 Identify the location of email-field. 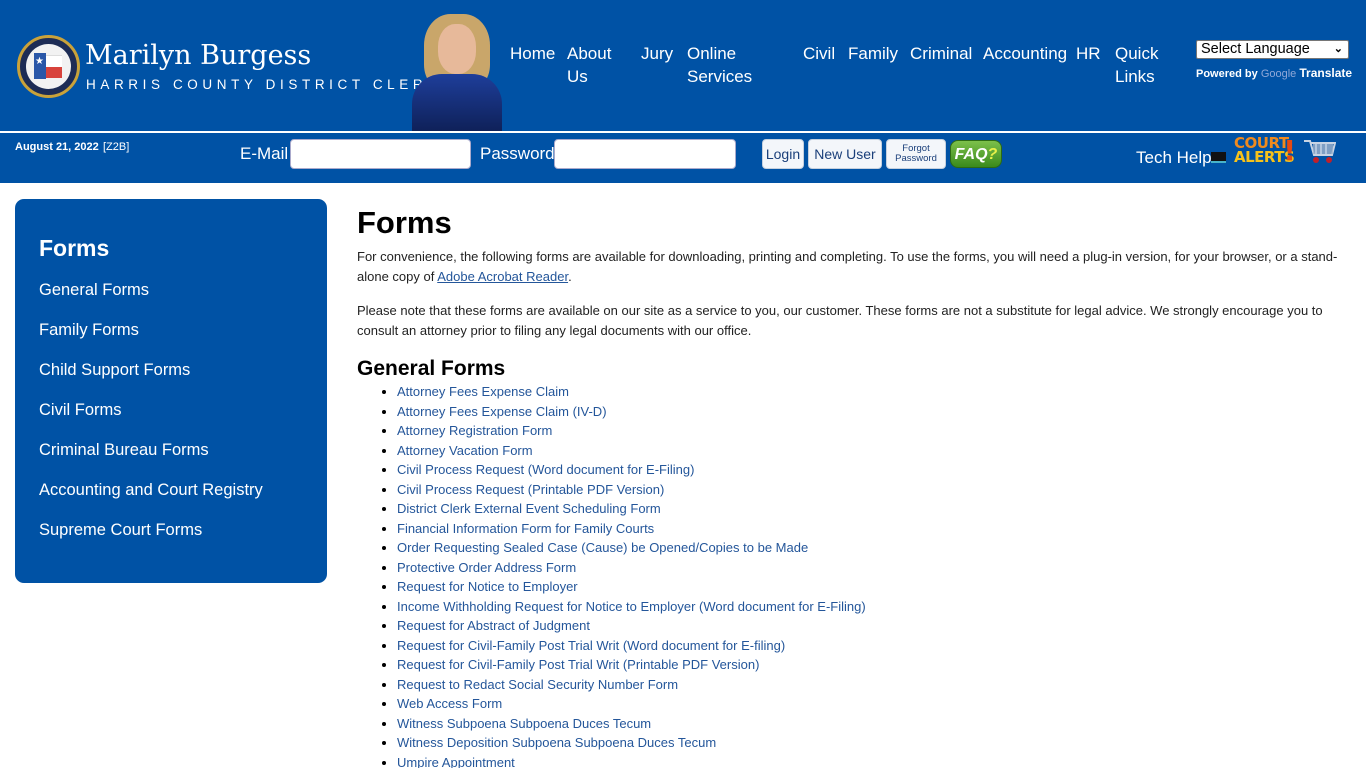
(380, 154).